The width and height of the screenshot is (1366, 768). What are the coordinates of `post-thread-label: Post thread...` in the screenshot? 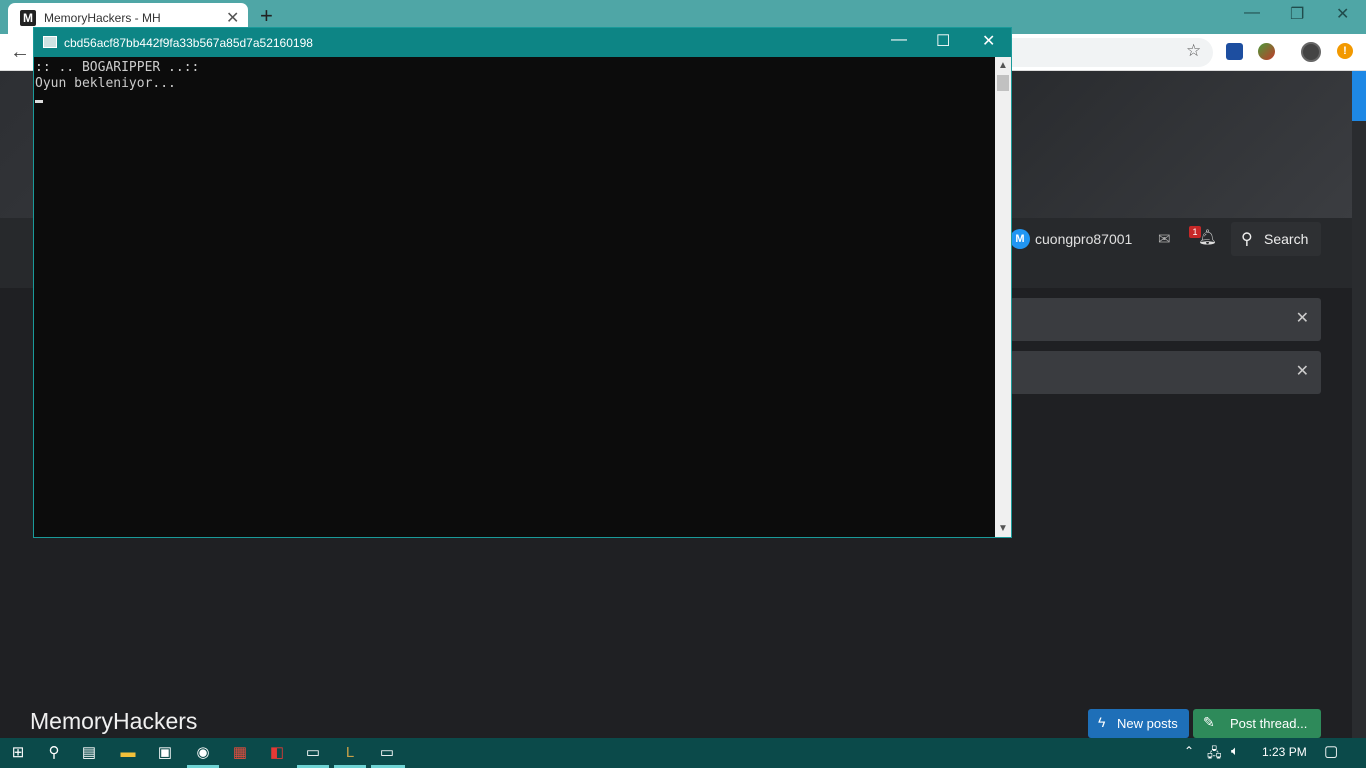 It's located at (1269, 723).